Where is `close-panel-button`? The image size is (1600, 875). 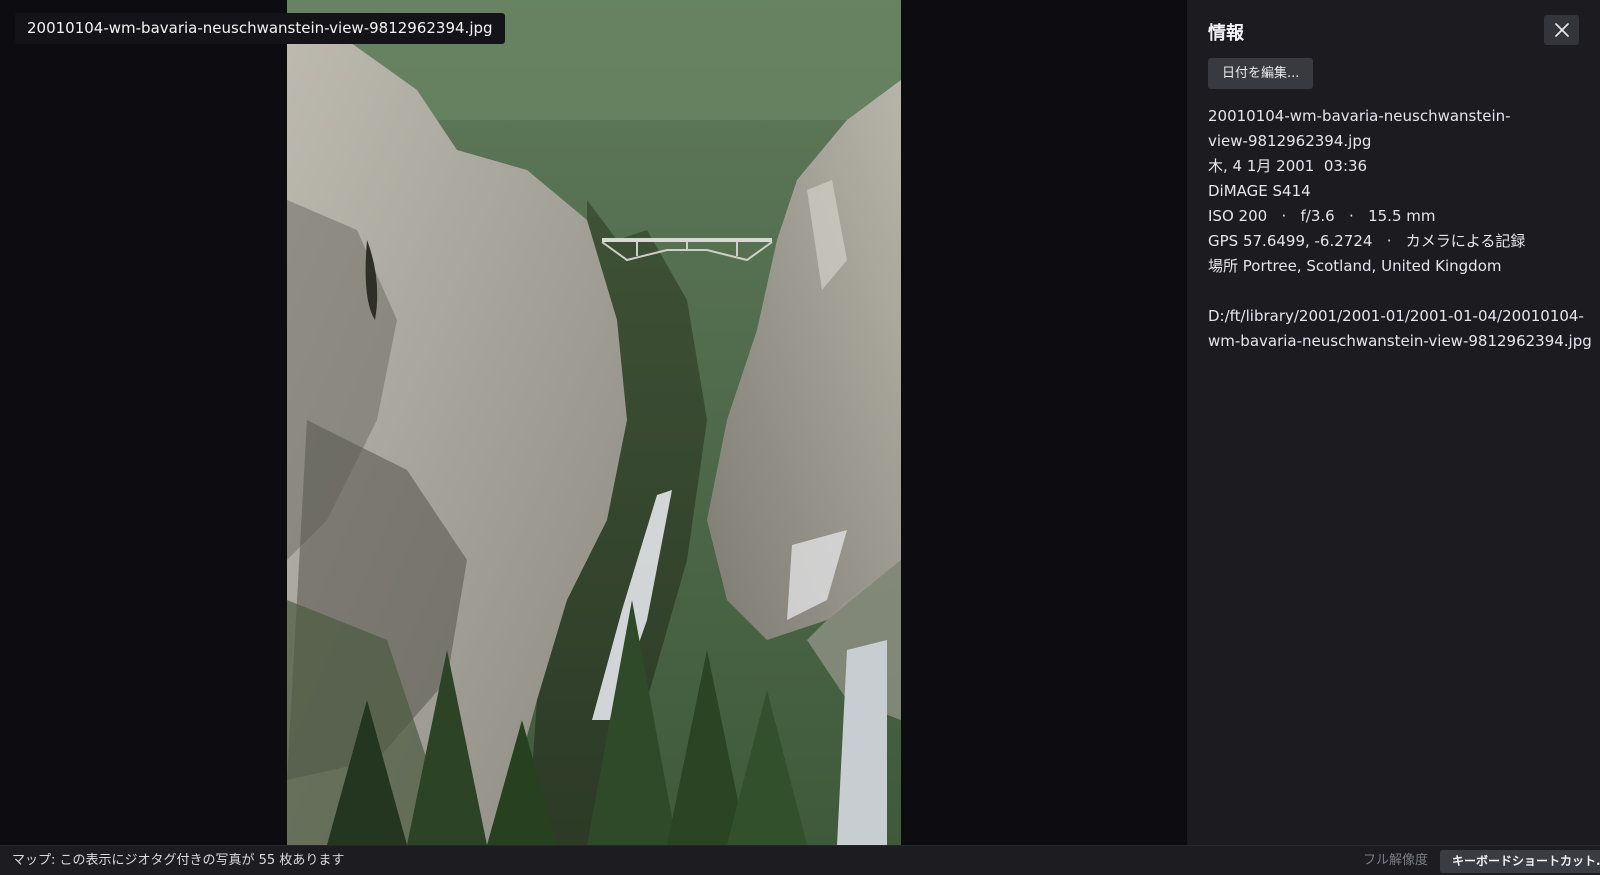 close-panel-button is located at coordinates (1561, 30).